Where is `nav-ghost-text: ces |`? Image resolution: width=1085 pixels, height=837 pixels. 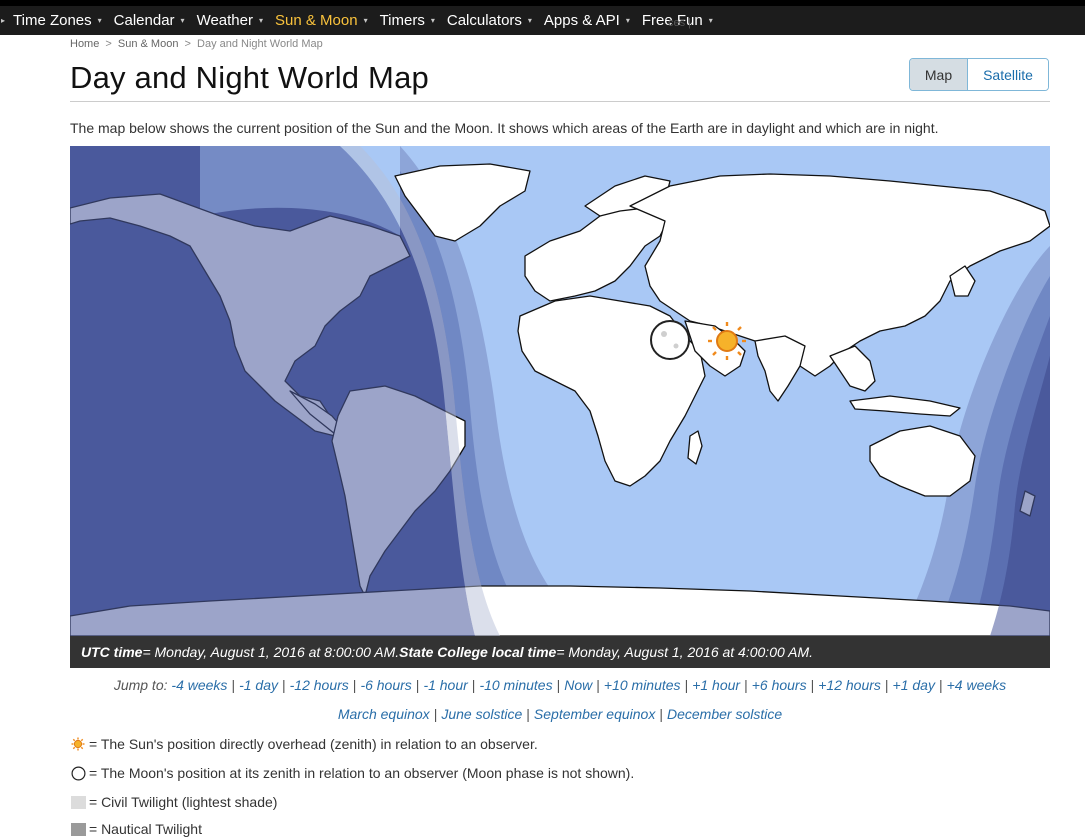 nav-ghost-text: ces | is located at coordinates (680, 23).